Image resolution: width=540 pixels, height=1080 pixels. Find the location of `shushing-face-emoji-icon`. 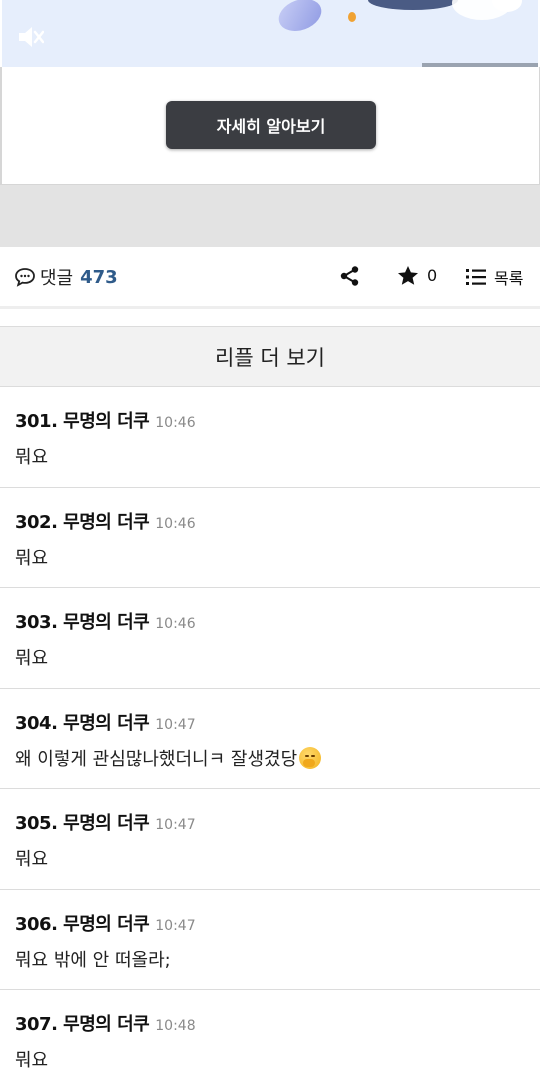

shushing-face-emoji-icon is located at coordinates (310, 757).